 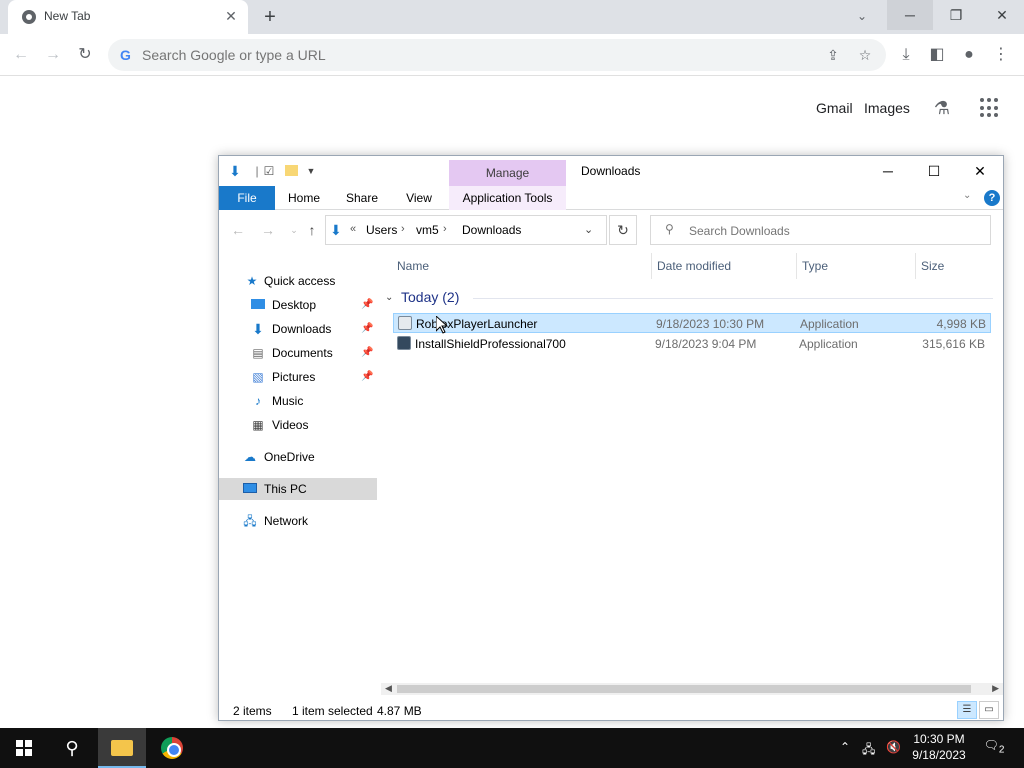 I want to click on new-tab-button: +, so click(x=270, y=17).